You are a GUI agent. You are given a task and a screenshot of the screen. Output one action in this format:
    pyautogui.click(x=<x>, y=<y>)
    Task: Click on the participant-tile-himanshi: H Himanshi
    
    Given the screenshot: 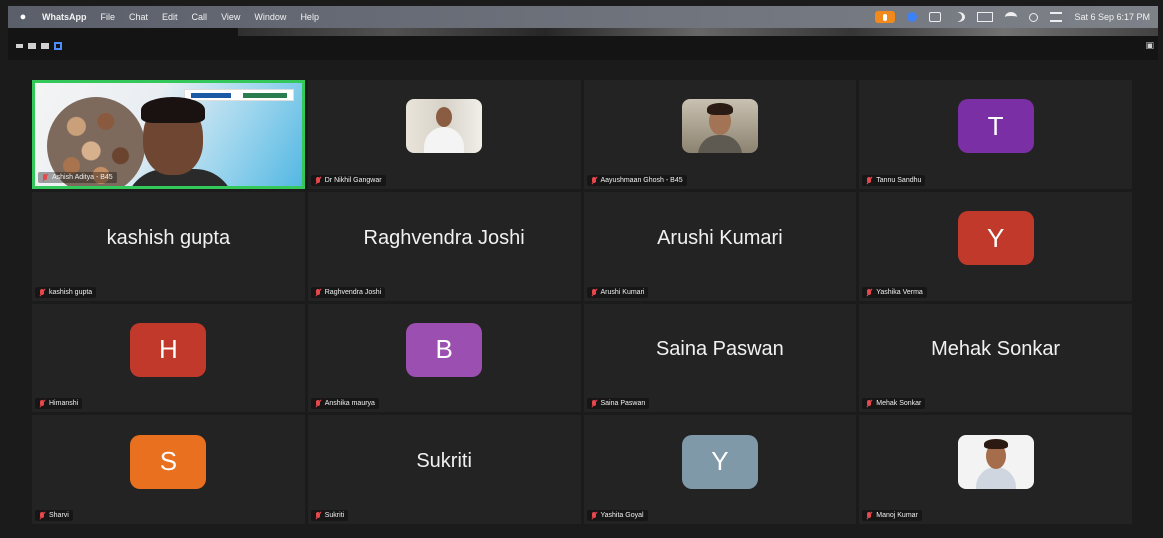 What is the action you would take?
    pyautogui.click(x=168, y=358)
    